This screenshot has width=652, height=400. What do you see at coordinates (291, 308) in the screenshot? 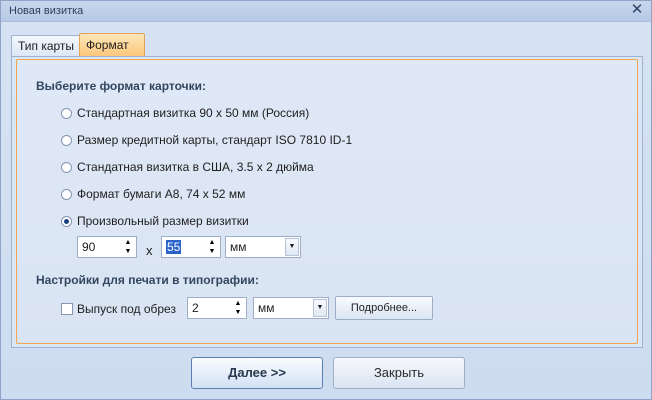
I see `bleed-unit-select: мм ▼` at bounding box center [291, 308].